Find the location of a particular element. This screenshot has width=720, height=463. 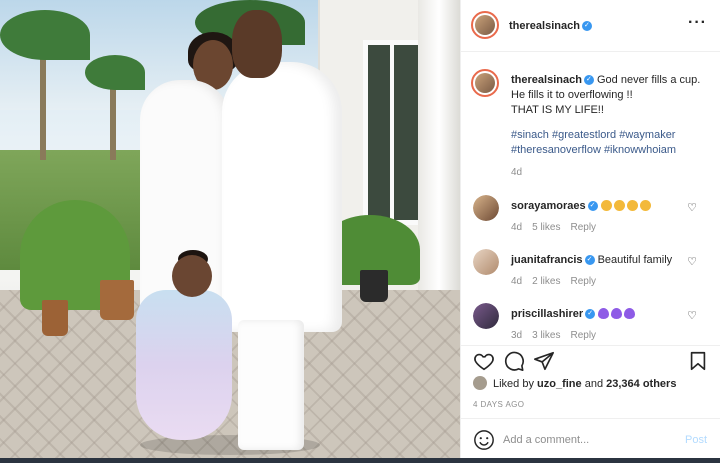

add-comment-row: Post is located at coordinates (590, 440).